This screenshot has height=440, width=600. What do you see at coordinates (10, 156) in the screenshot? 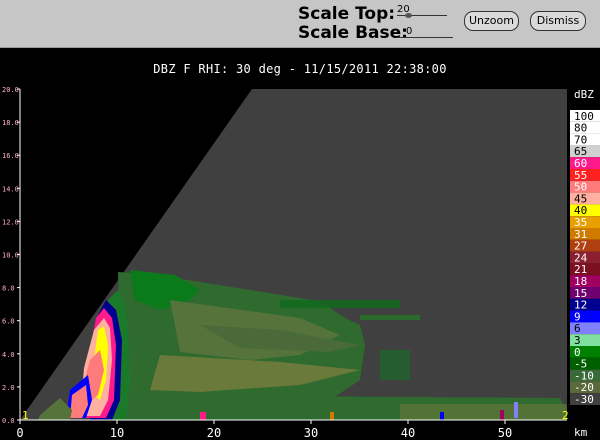
I see `y-tick-label: 16.0` at bounding box center [10, 156].